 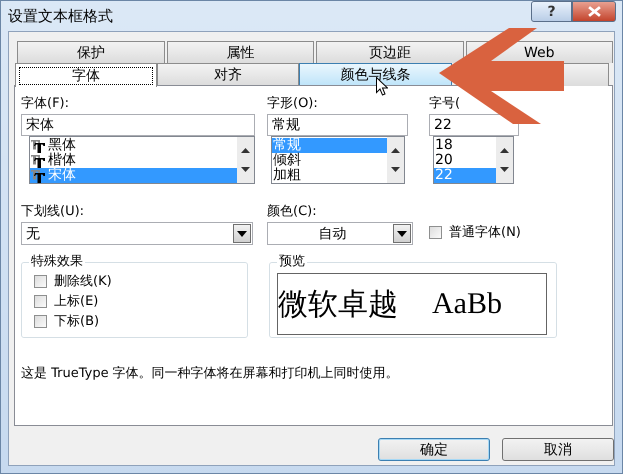 I want to click on list-box: 黑体 楷体 宋体, so click(x=142, y=160).